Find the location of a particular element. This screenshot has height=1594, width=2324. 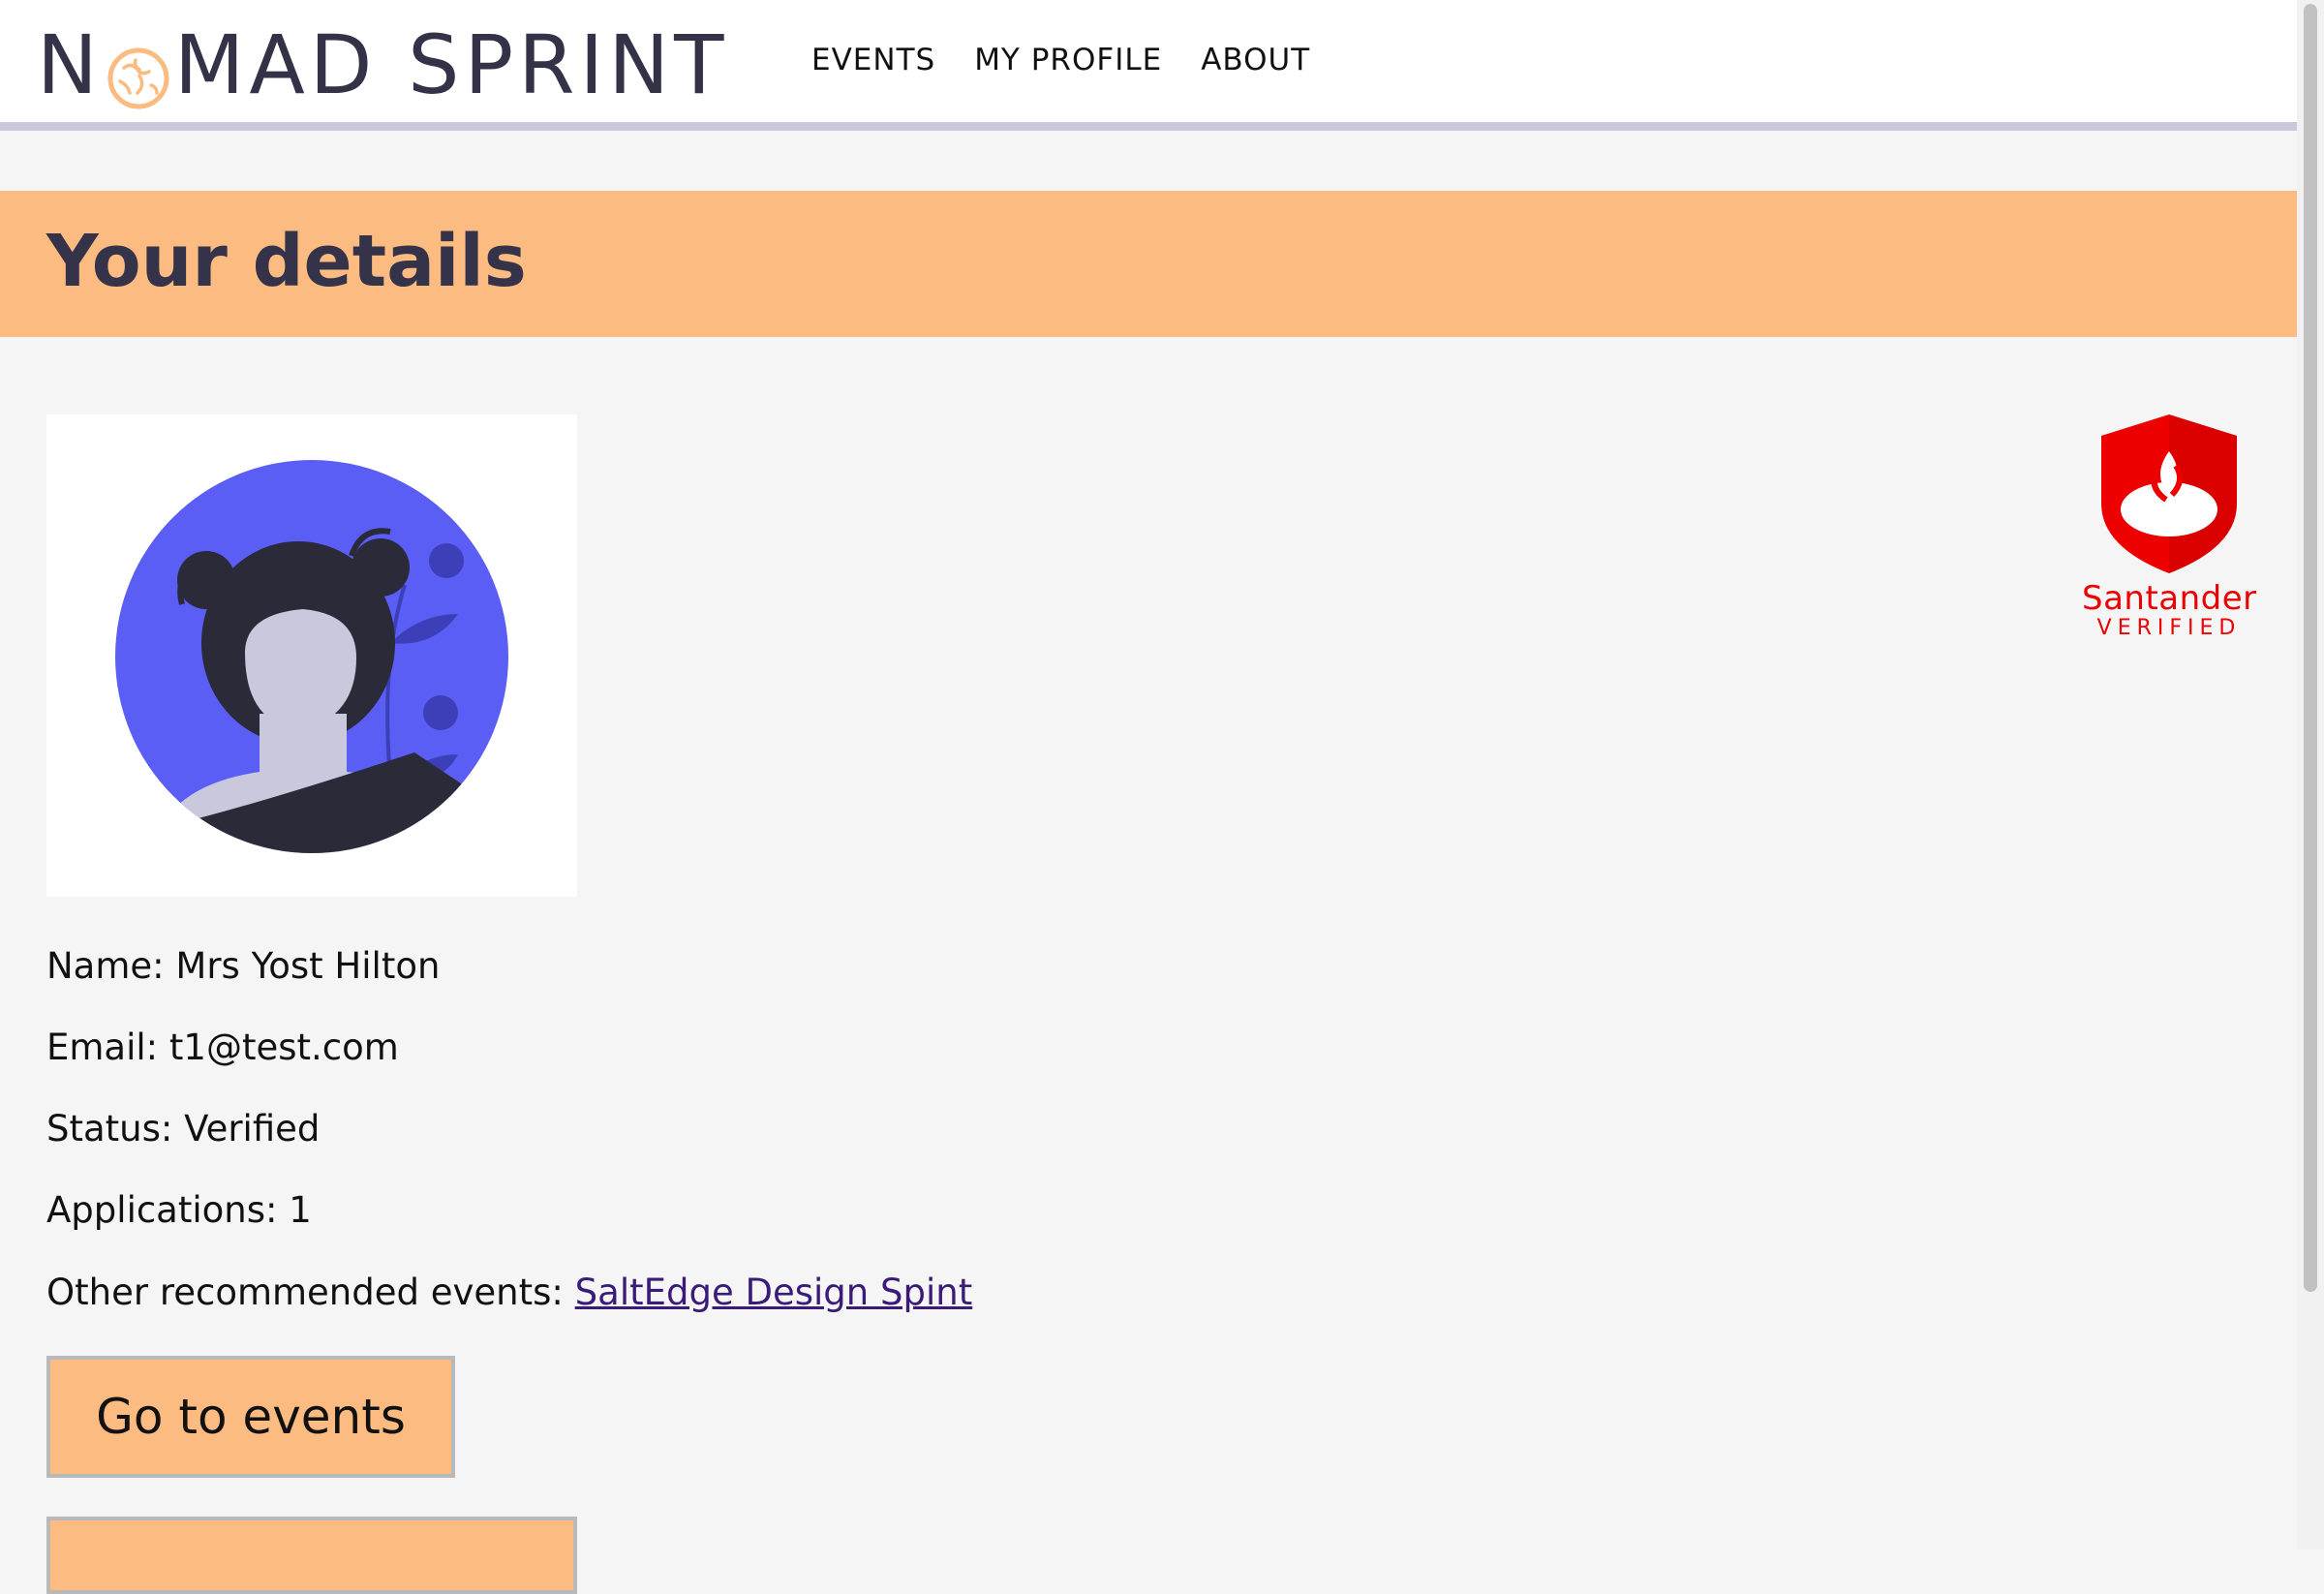

nav-my-profile: MY PROFILE is located at coordinates (1068, 60).